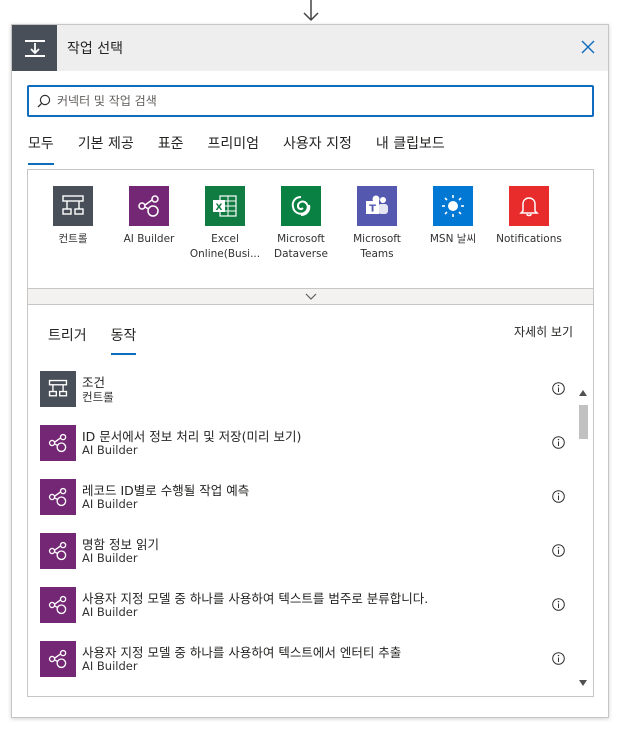 This screenshot has width=624, height=741. I want to click on scroll-down-arrow-icon, so click(583, 683).